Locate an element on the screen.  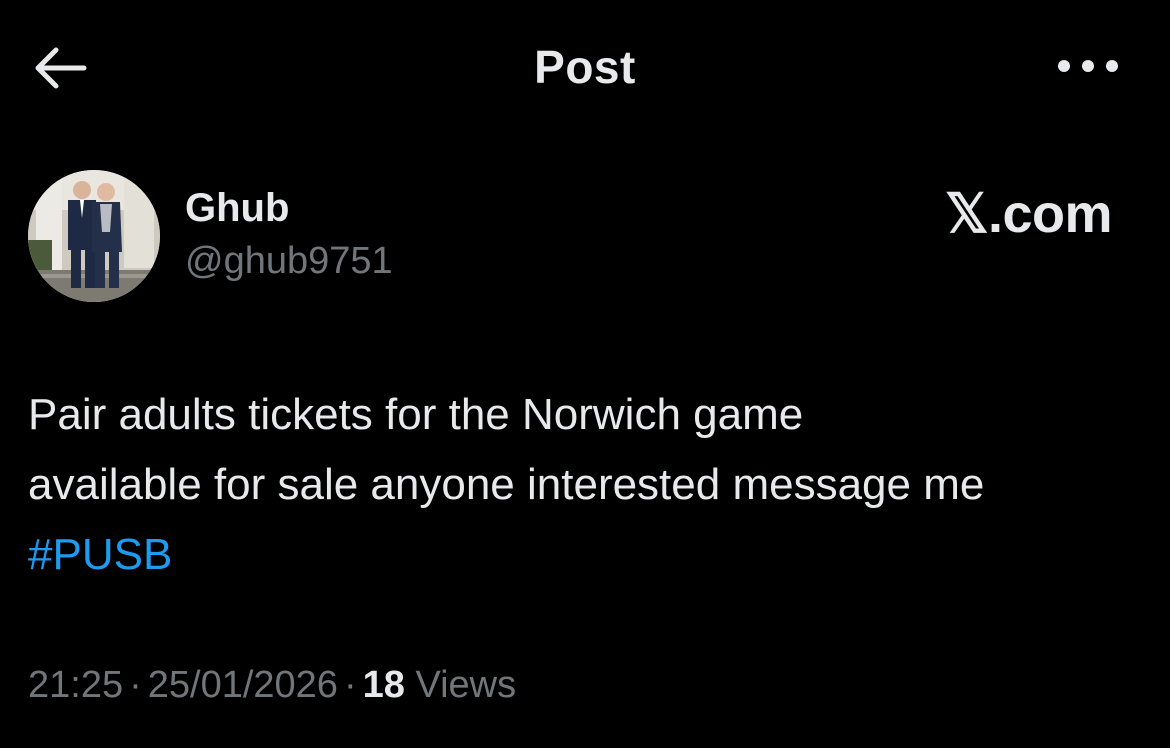
post-metadata: 21:25 · 25/01/2026 · 18 Views is located at coordinates (272, 685).